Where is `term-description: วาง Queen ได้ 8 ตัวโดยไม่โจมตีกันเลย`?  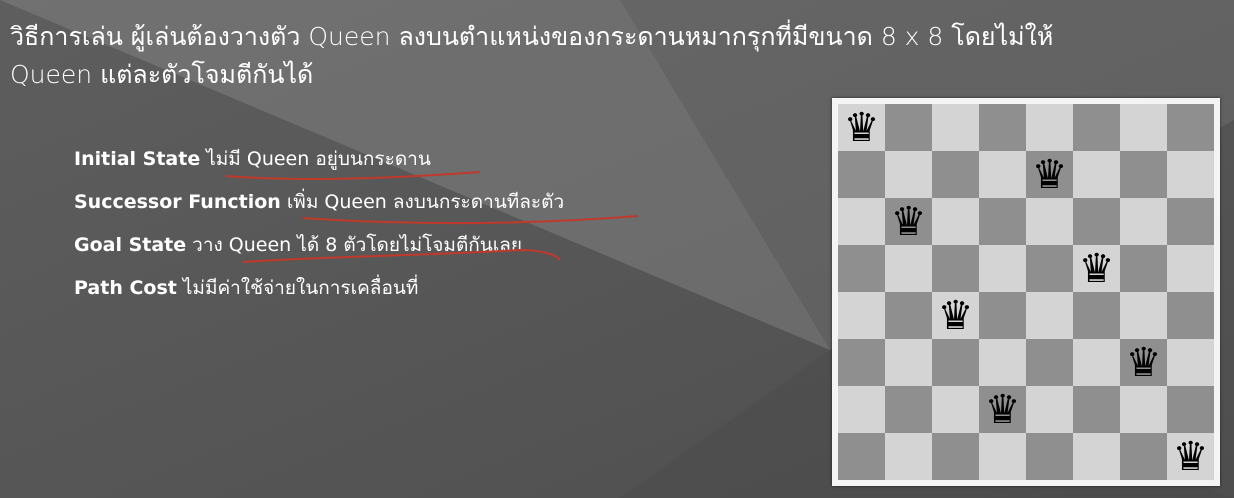 term-description: วาง Queen ได้ 8 ตัวโดยไม่โจมตีกันเลย is located at coordinates (357, 245).